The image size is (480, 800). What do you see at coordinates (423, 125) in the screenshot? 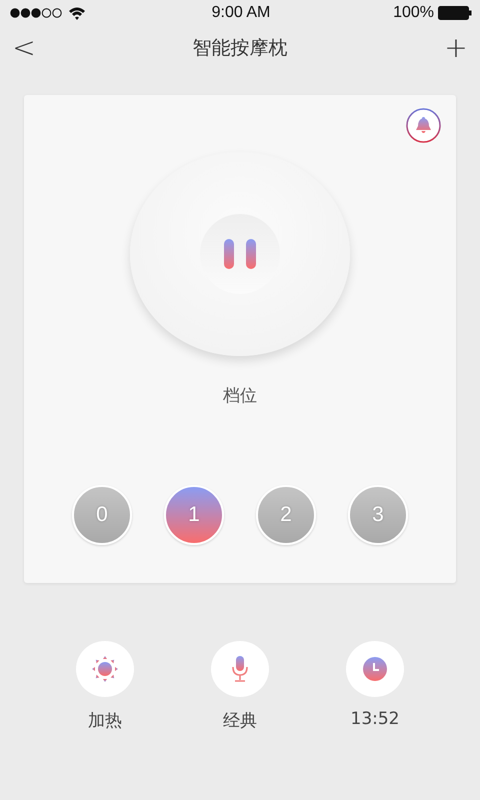
I see `alarm-button` at bounding box center [423, 125].